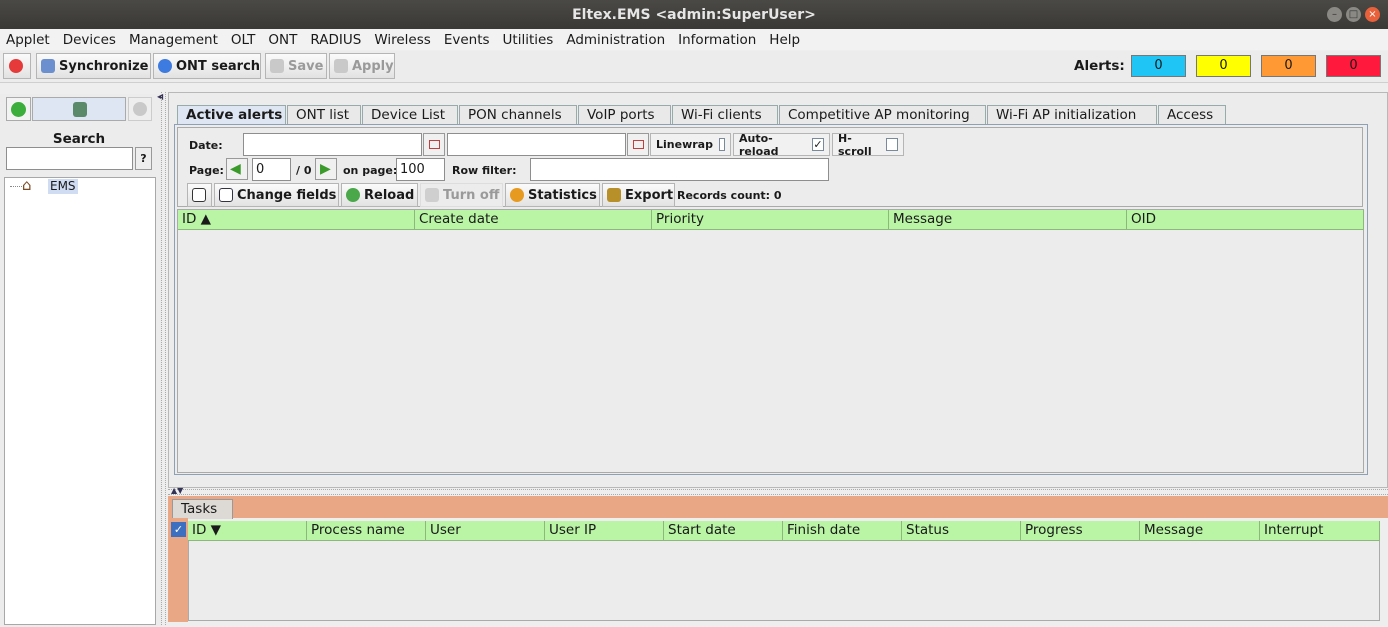 This screenshot has height=627, width=1388. I want to click on stop-button, so click(17, 66).